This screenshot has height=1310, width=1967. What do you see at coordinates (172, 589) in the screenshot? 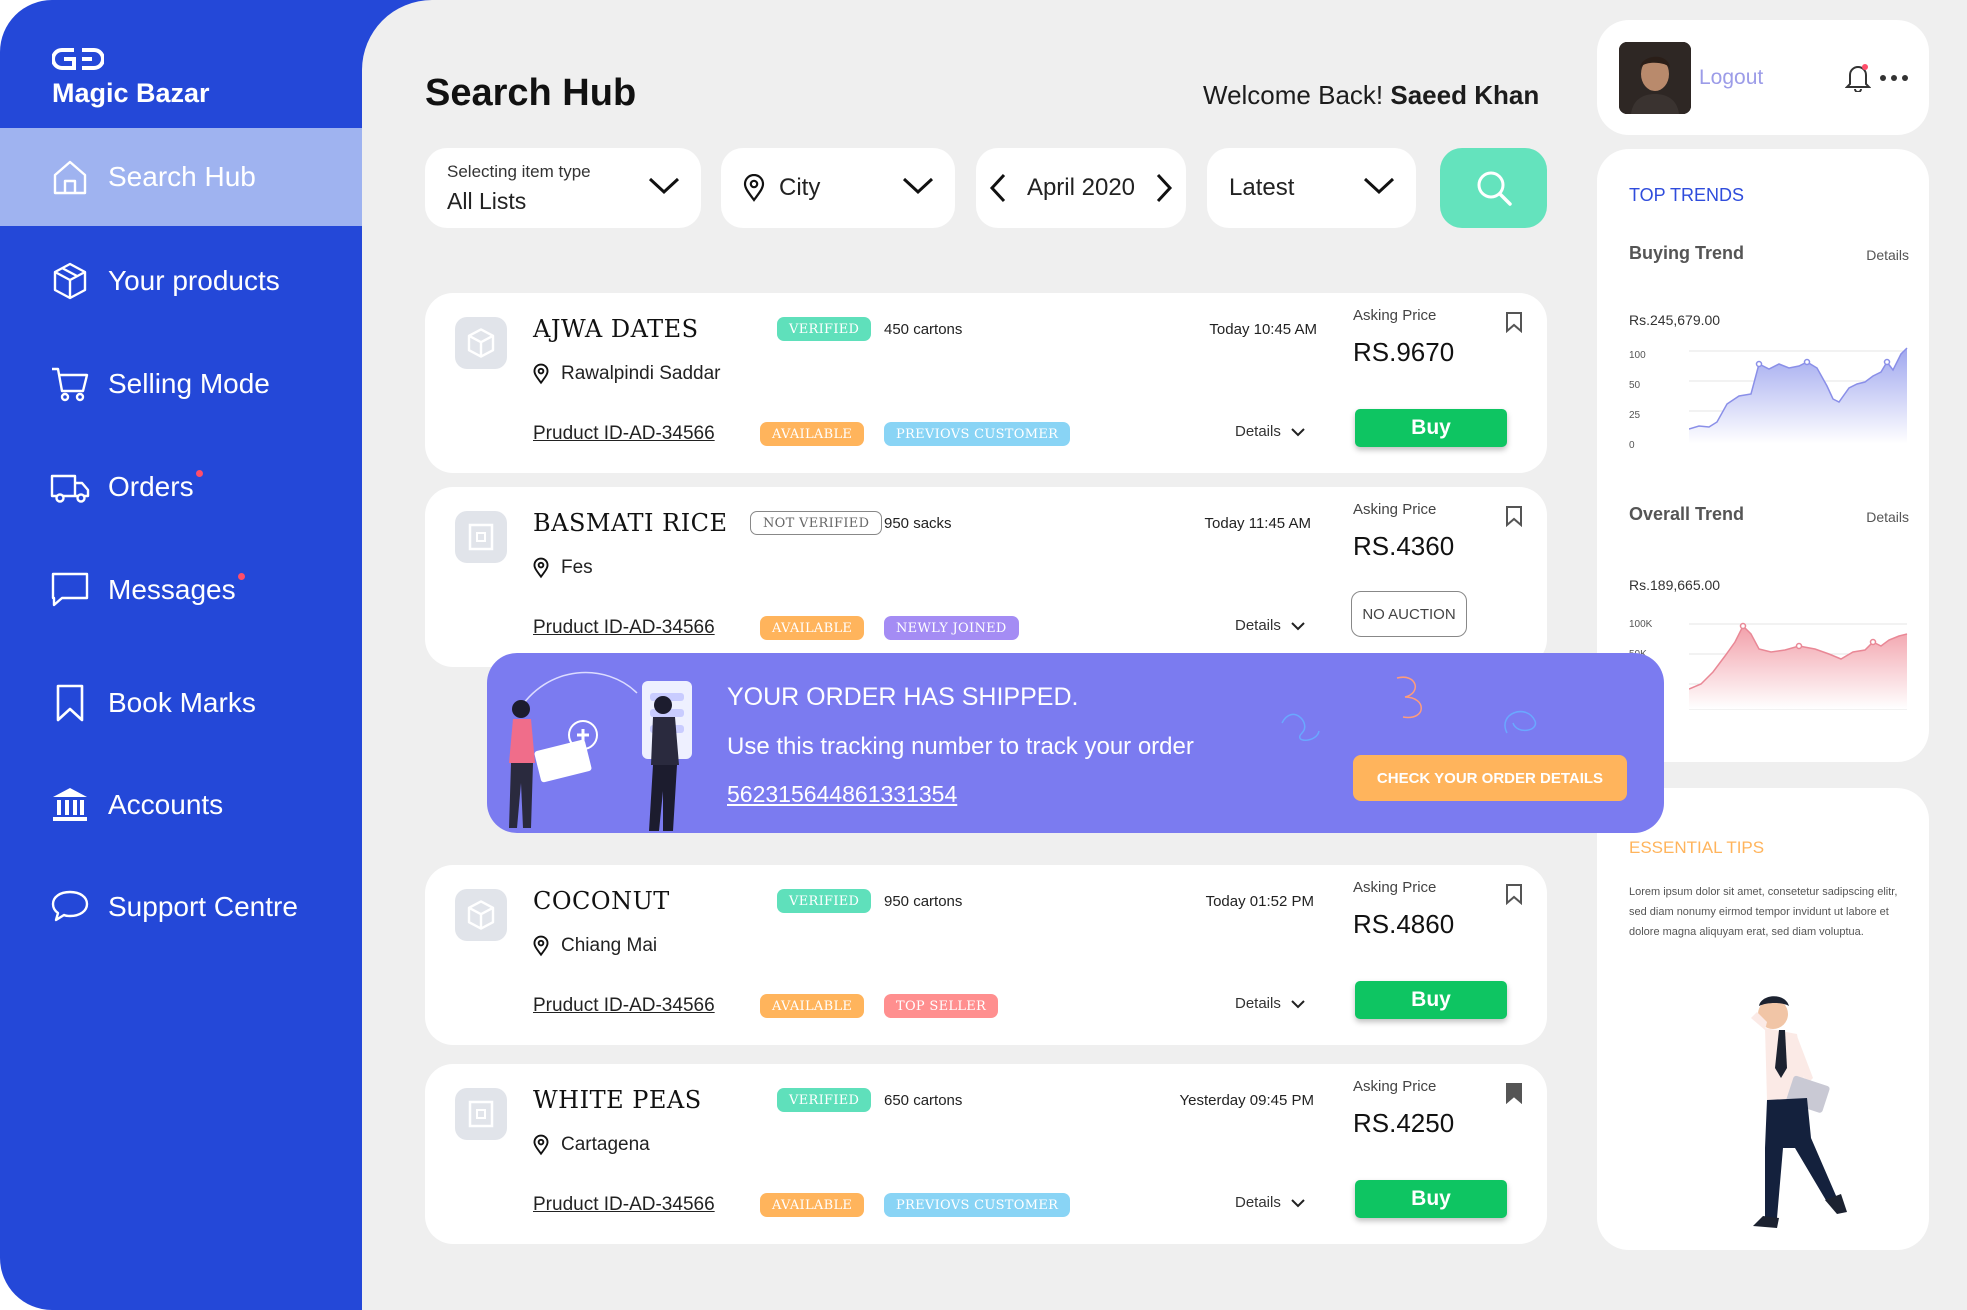
I see `sidebar-item-label: Messages` at bounding box center [172, 589].